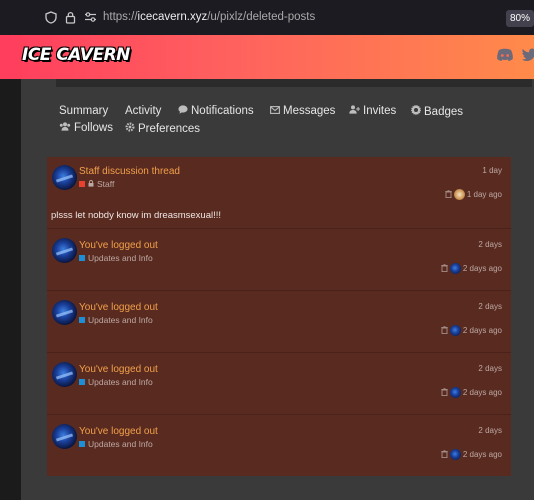 This screenshot has height=500, width=534. Describe the element at coordinates (90, 18) in the screenshot. I see `permissions-icon` at that location.